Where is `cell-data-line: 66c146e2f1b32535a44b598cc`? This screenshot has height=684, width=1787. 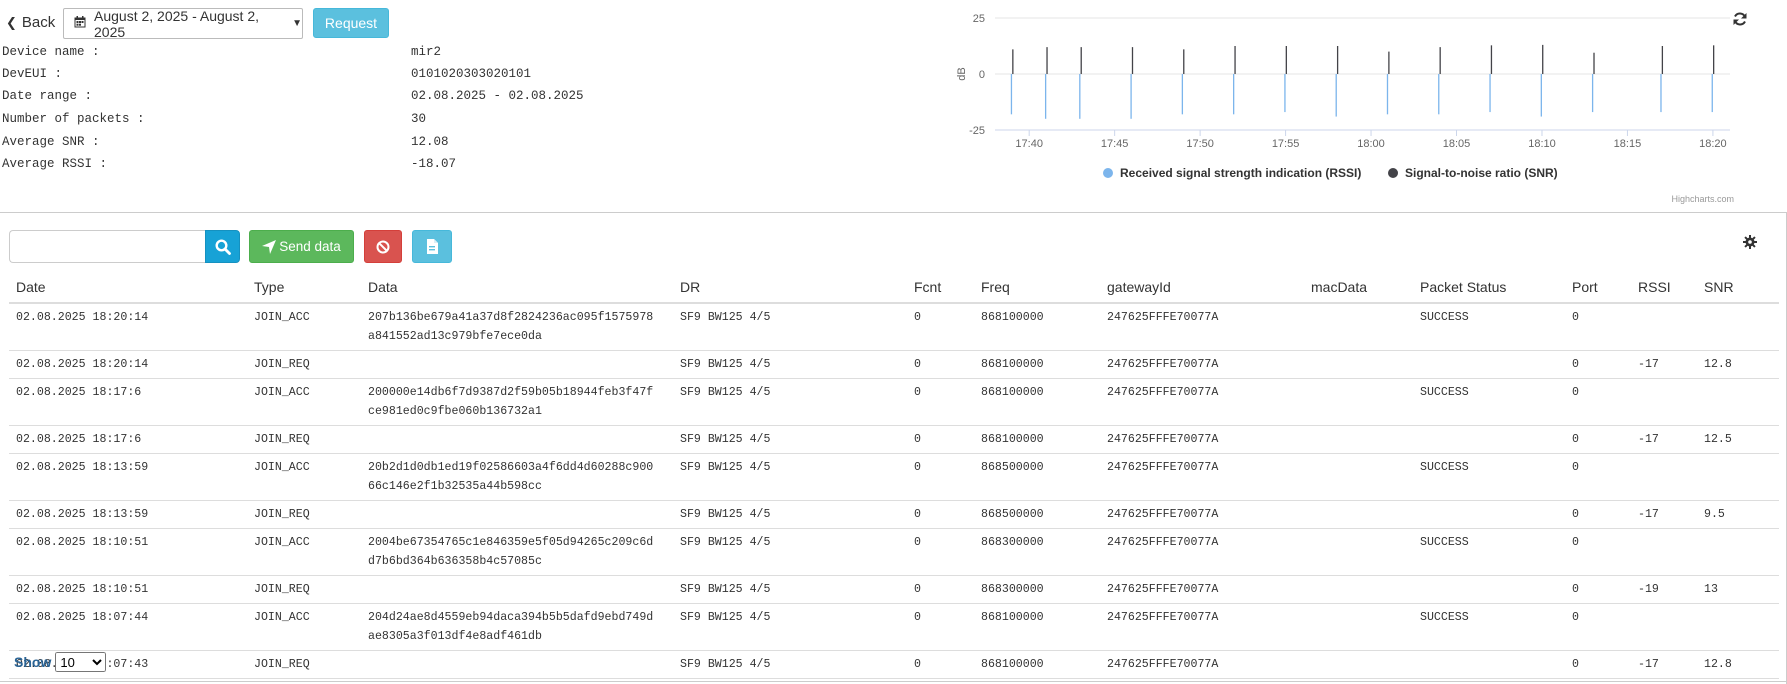
cell-data-line: 66c146e2f1b32535a44b598cc is located at coordinates (455, 486).